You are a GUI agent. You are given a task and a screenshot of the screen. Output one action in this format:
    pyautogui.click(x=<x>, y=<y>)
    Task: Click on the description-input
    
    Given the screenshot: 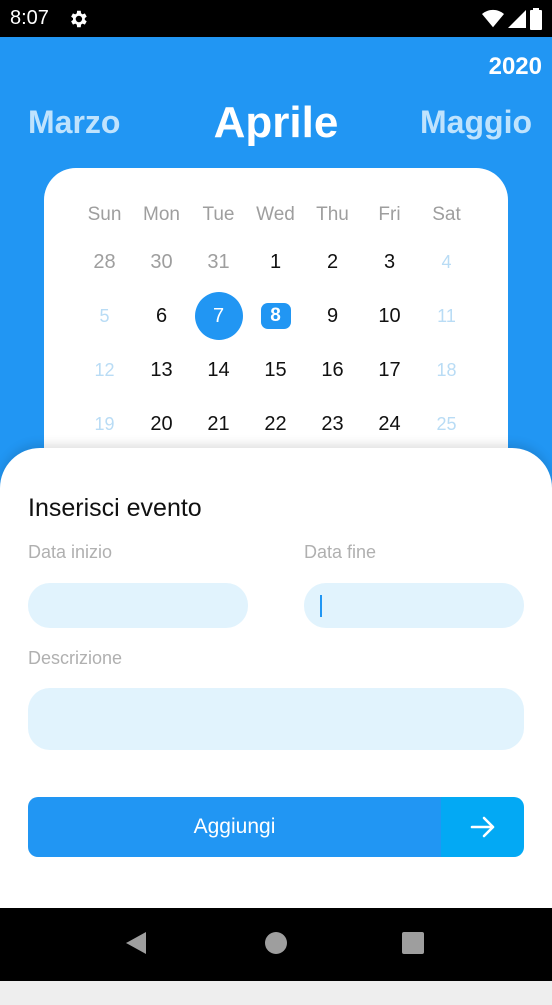 What is the action you would take?
    pyautogui.click(x=276, y=719)
    